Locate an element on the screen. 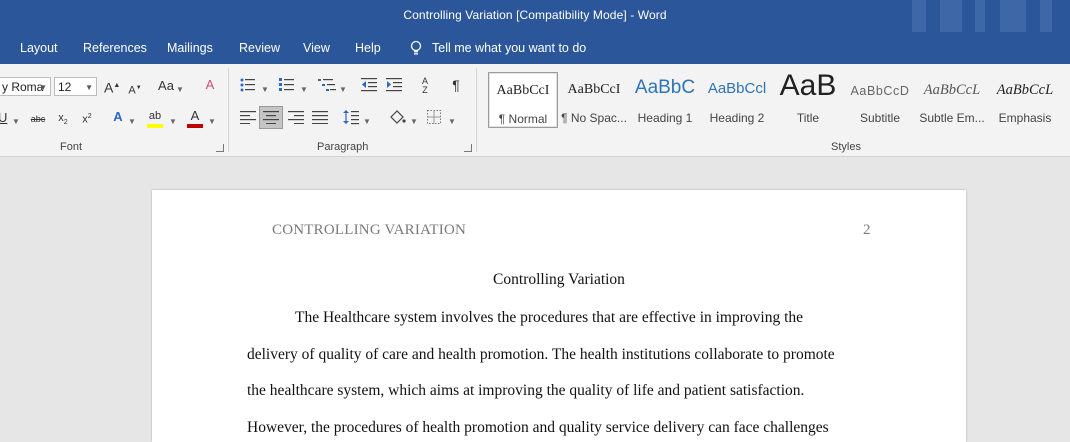  style-subtitle: AaBbCcD Subtitle is located at coordinates (880, 100).